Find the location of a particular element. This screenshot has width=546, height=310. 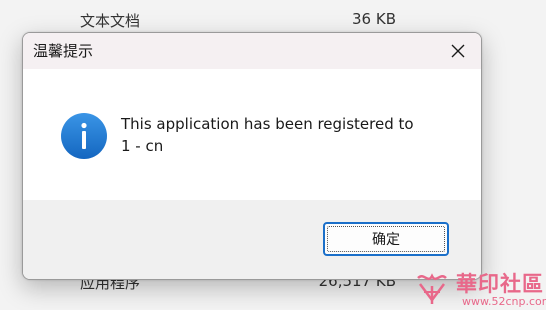

ok-button: 确定 is located at coordinates (386, 239).